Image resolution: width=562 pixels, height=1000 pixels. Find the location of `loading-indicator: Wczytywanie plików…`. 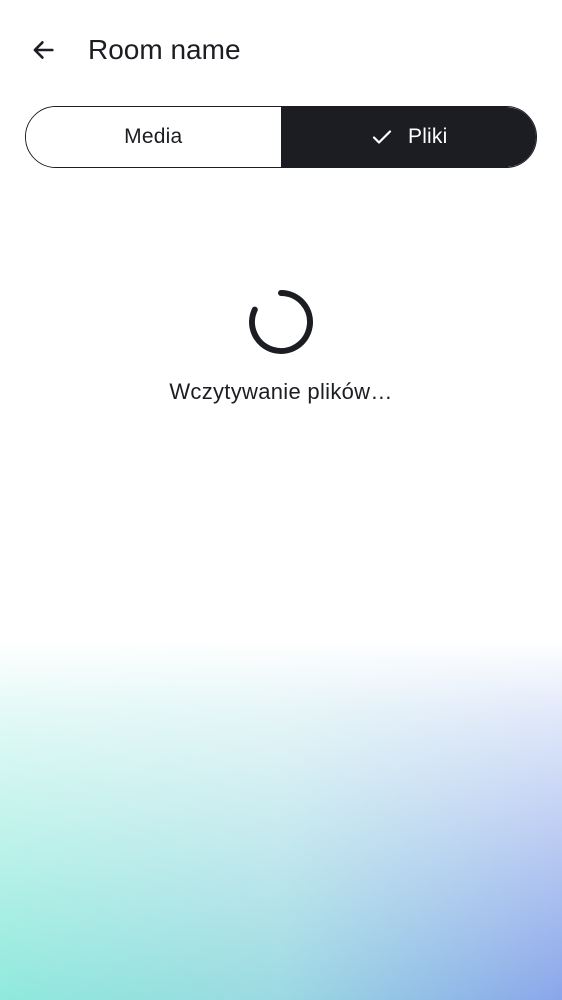

loading-indicator: Wczytywanie plików… is located at coordinates (281, 347).